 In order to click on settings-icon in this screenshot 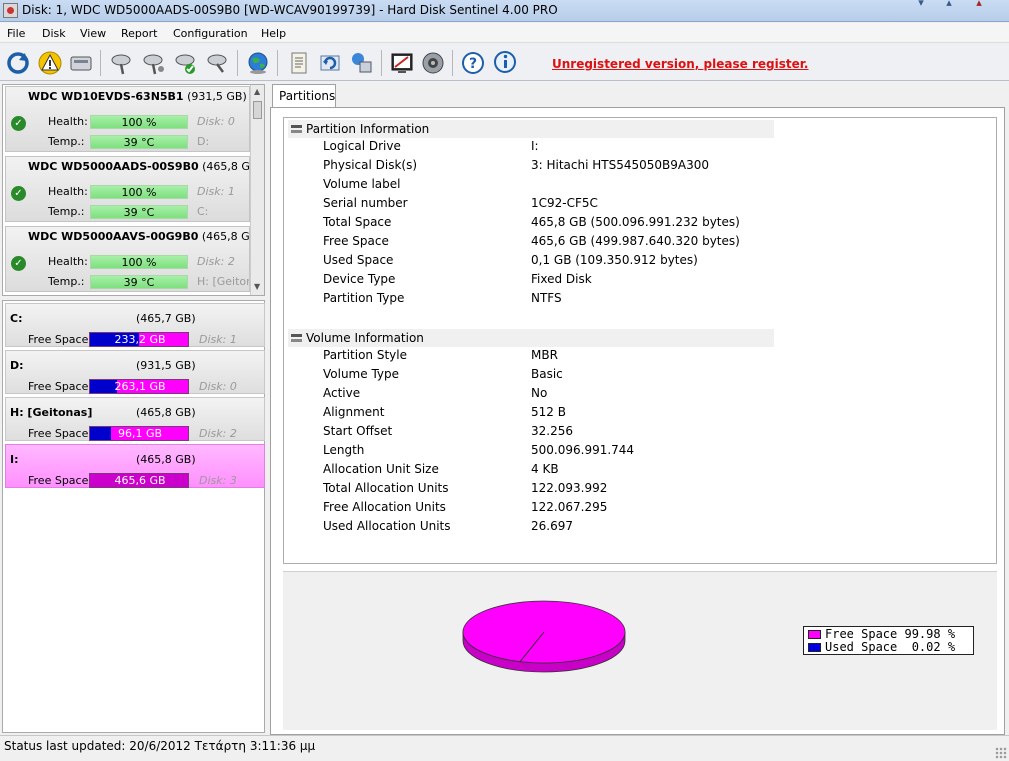, I will do `click(402, 63)`.